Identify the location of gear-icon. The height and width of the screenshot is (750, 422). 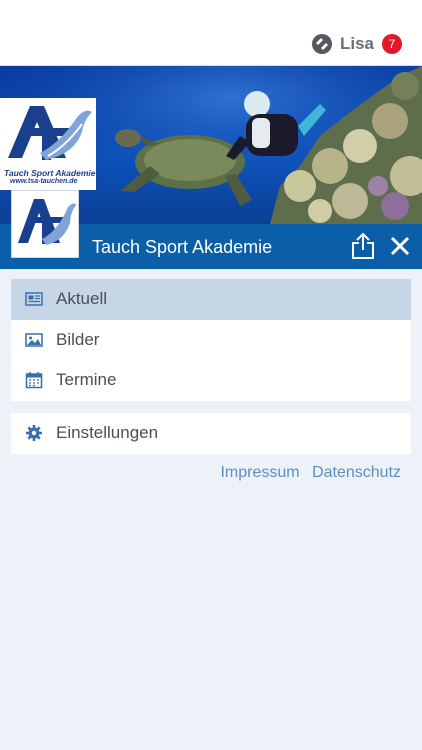
(34, 433).